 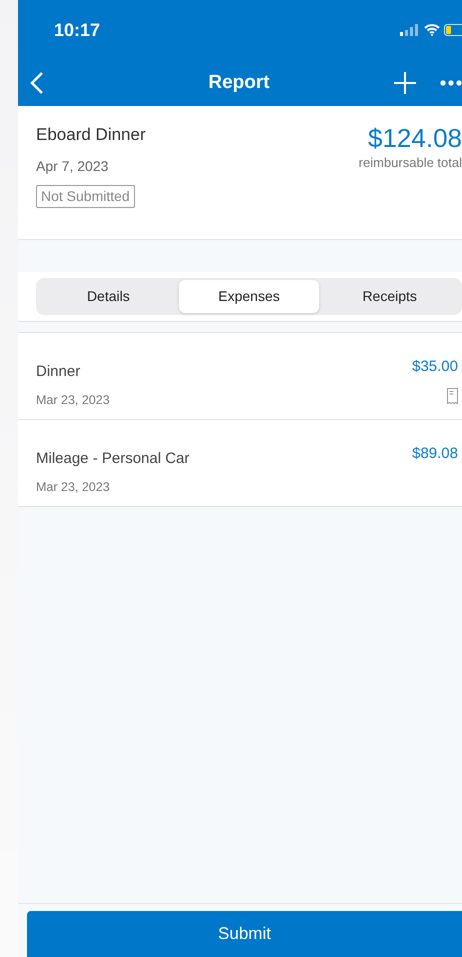 I want to click on report-total: $124.08, so click(x=414, y=138).